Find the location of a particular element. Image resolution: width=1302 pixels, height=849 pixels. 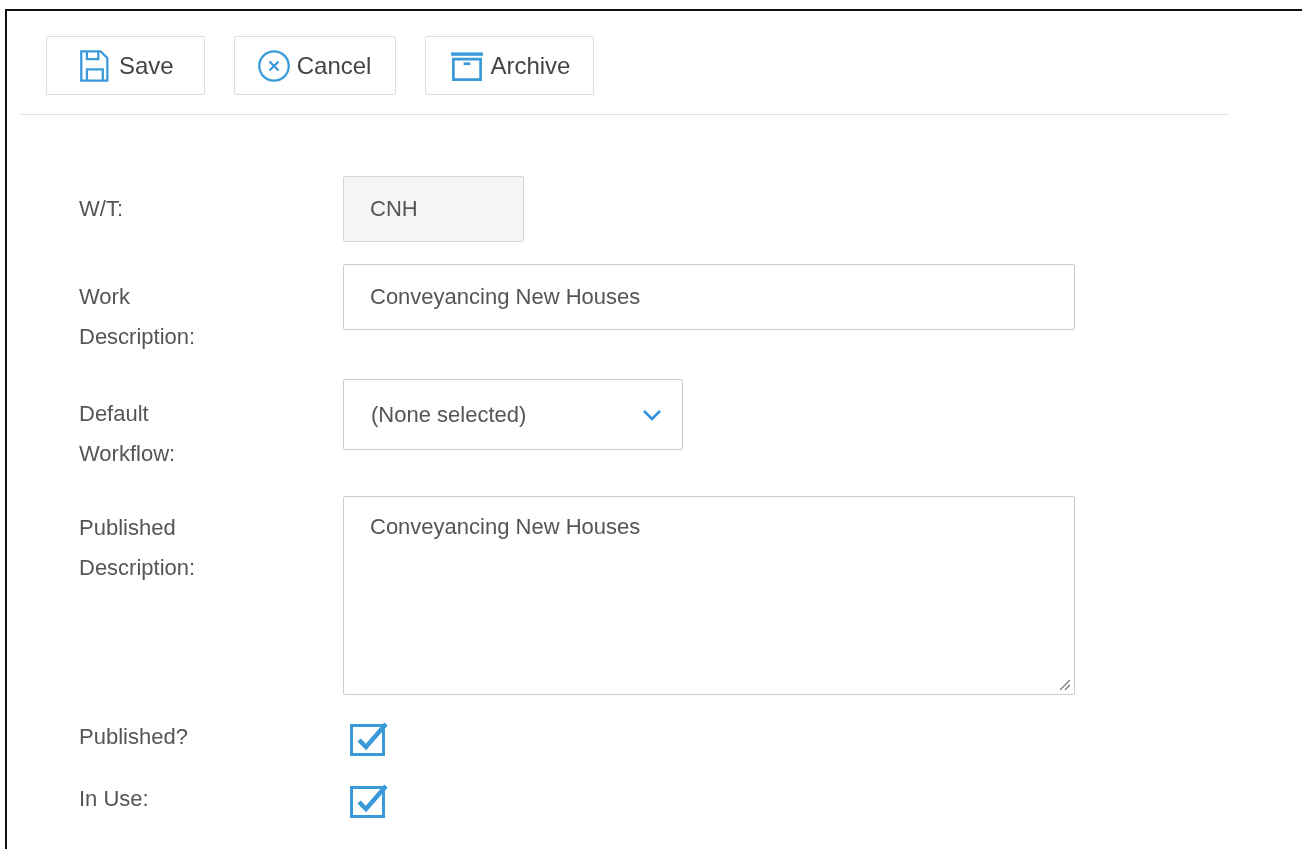

field-label: Published Description: is located at coordinates (138, 548).